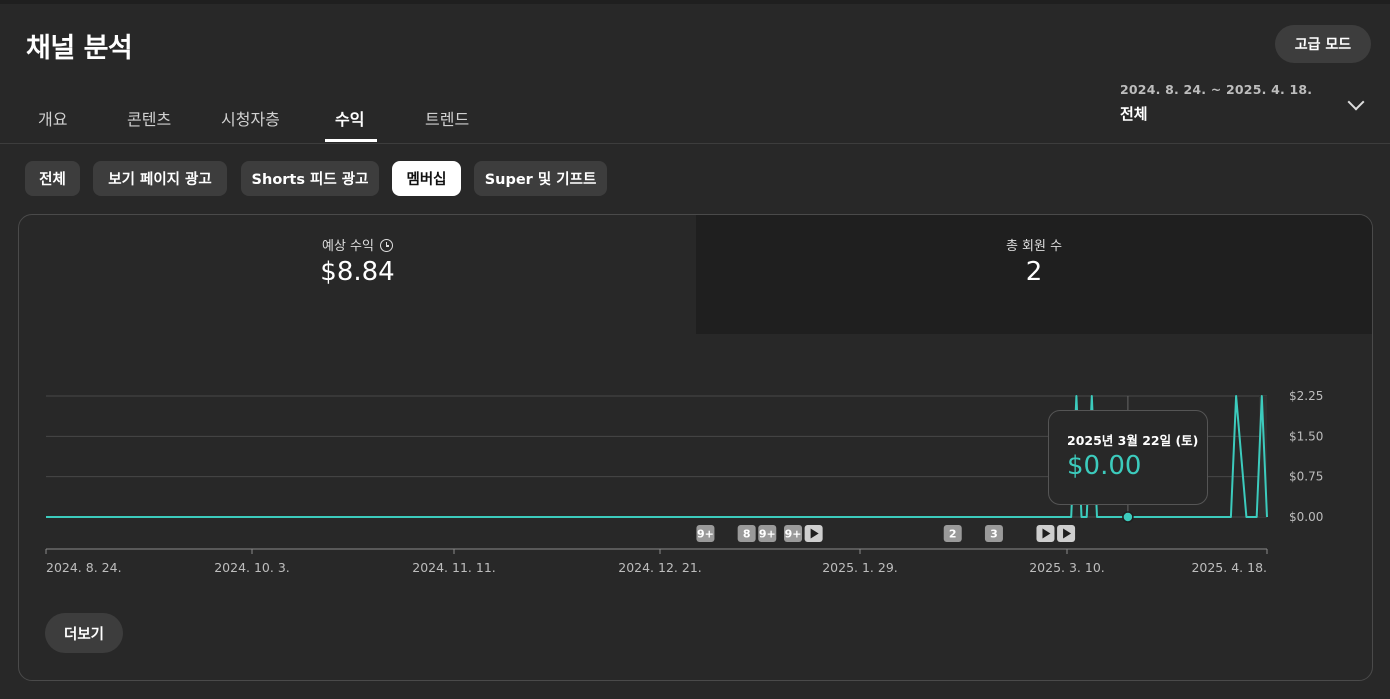  I want to click on x-tick-label: 2024. 8. 24., so click(84, 567).